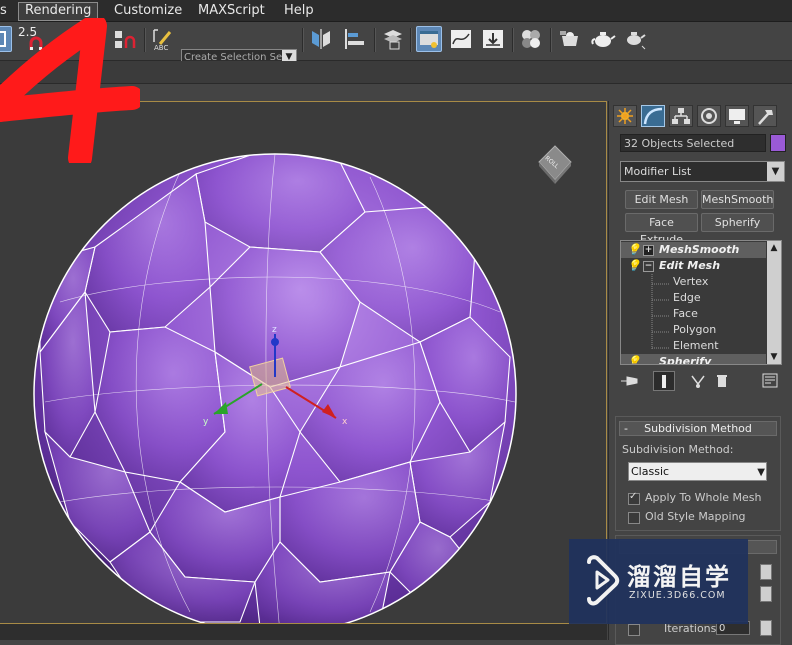  What do you see at coordinates (626, 428) in the screenshot?
I see `rollout-collapse-icon: -` at bounding box center [626, 428].